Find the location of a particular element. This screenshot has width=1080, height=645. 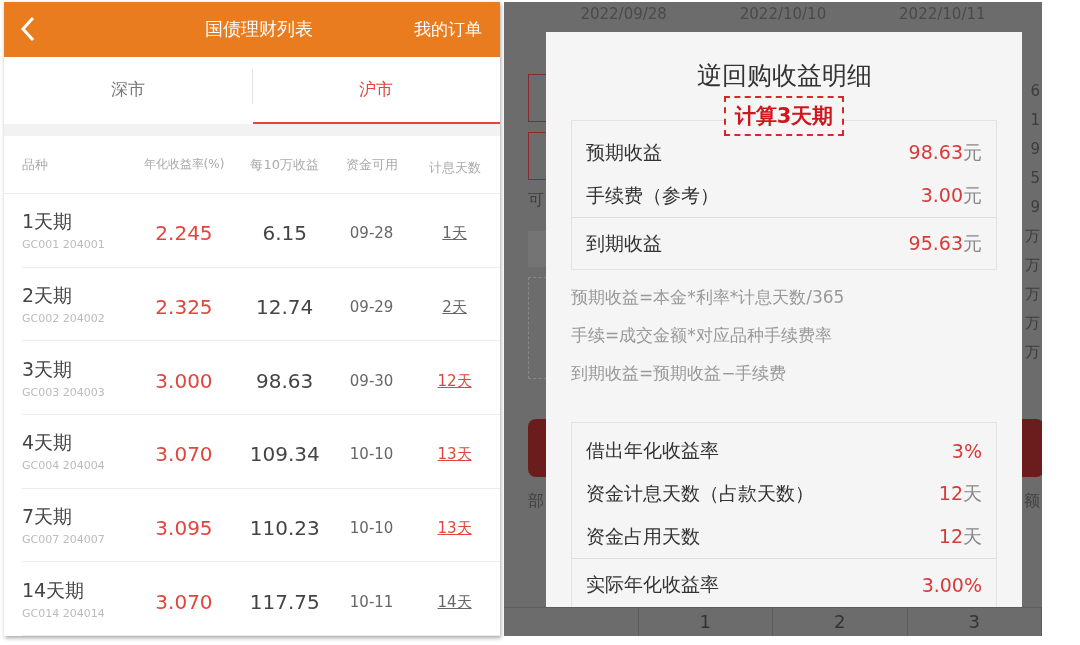

formula-text: 到期收益=预期收益−手续费 is located at coordinates (679, 373).